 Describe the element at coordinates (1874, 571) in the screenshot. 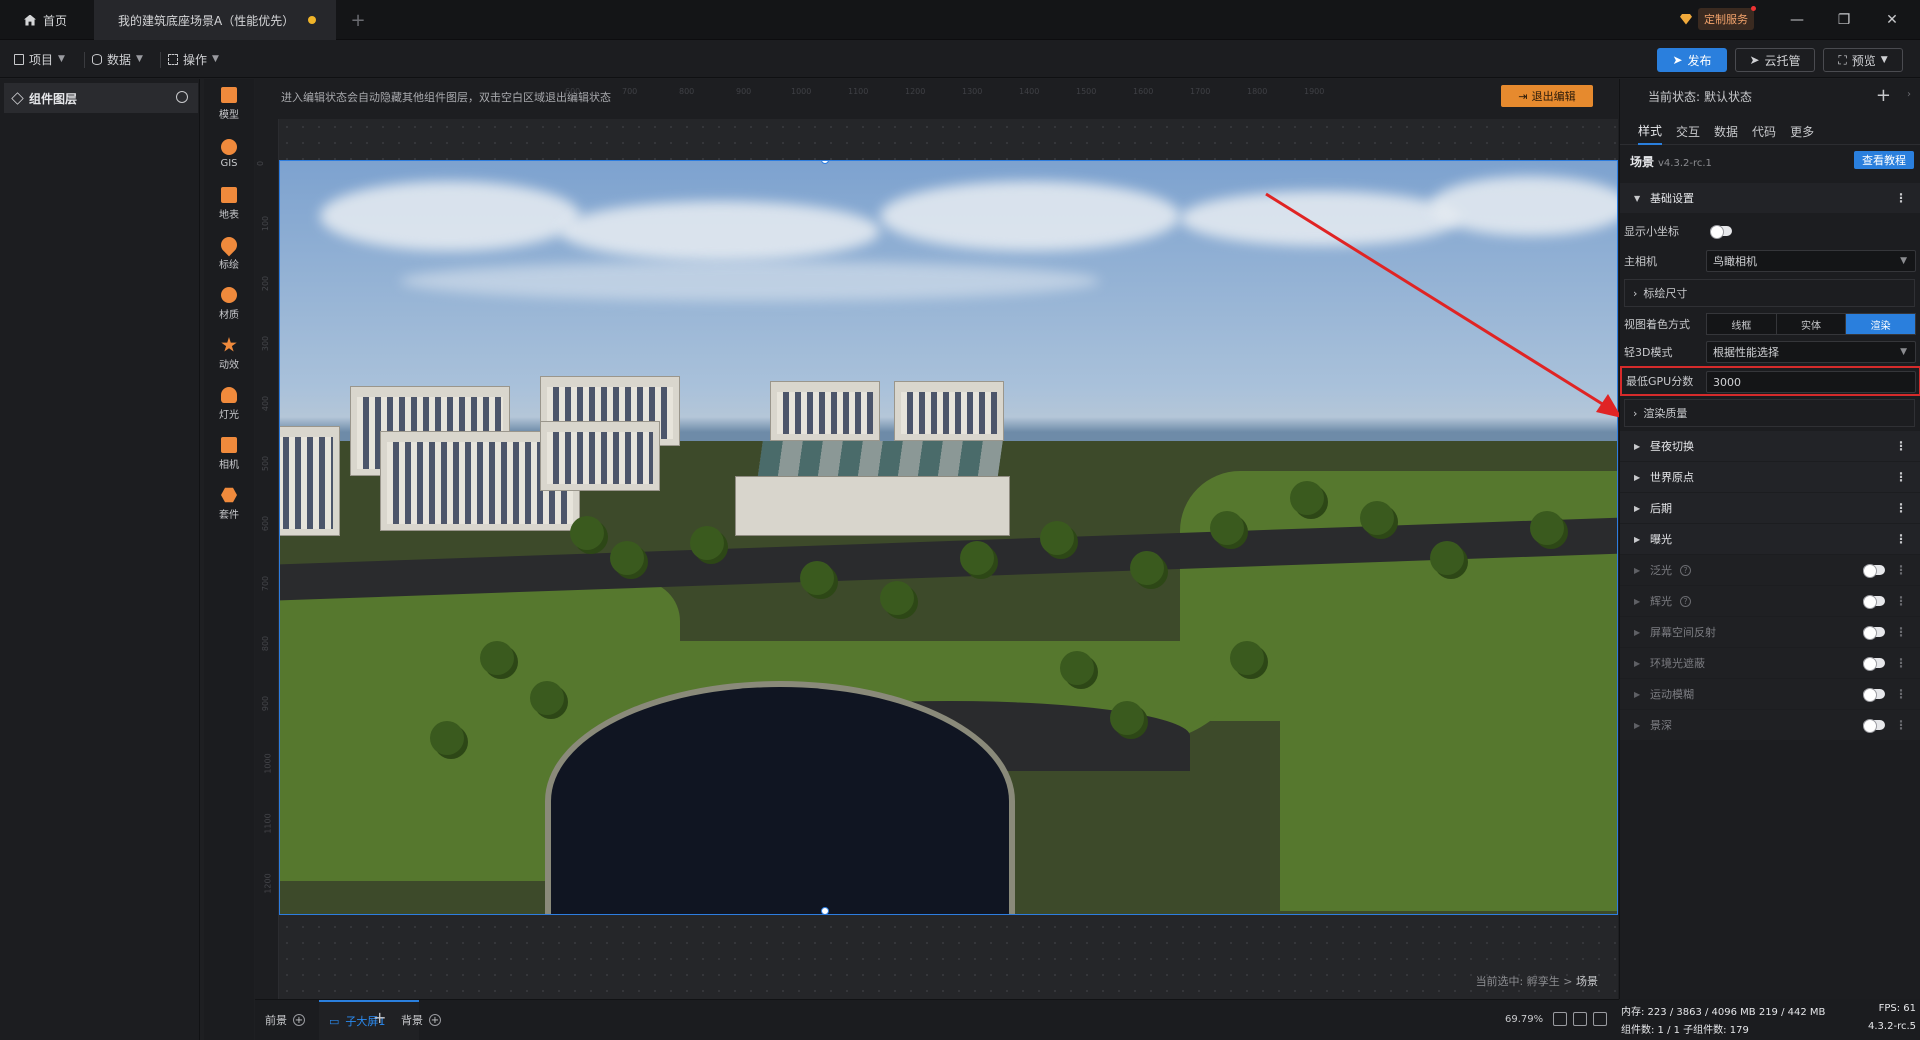

I see `bloom-toggle` at that location.